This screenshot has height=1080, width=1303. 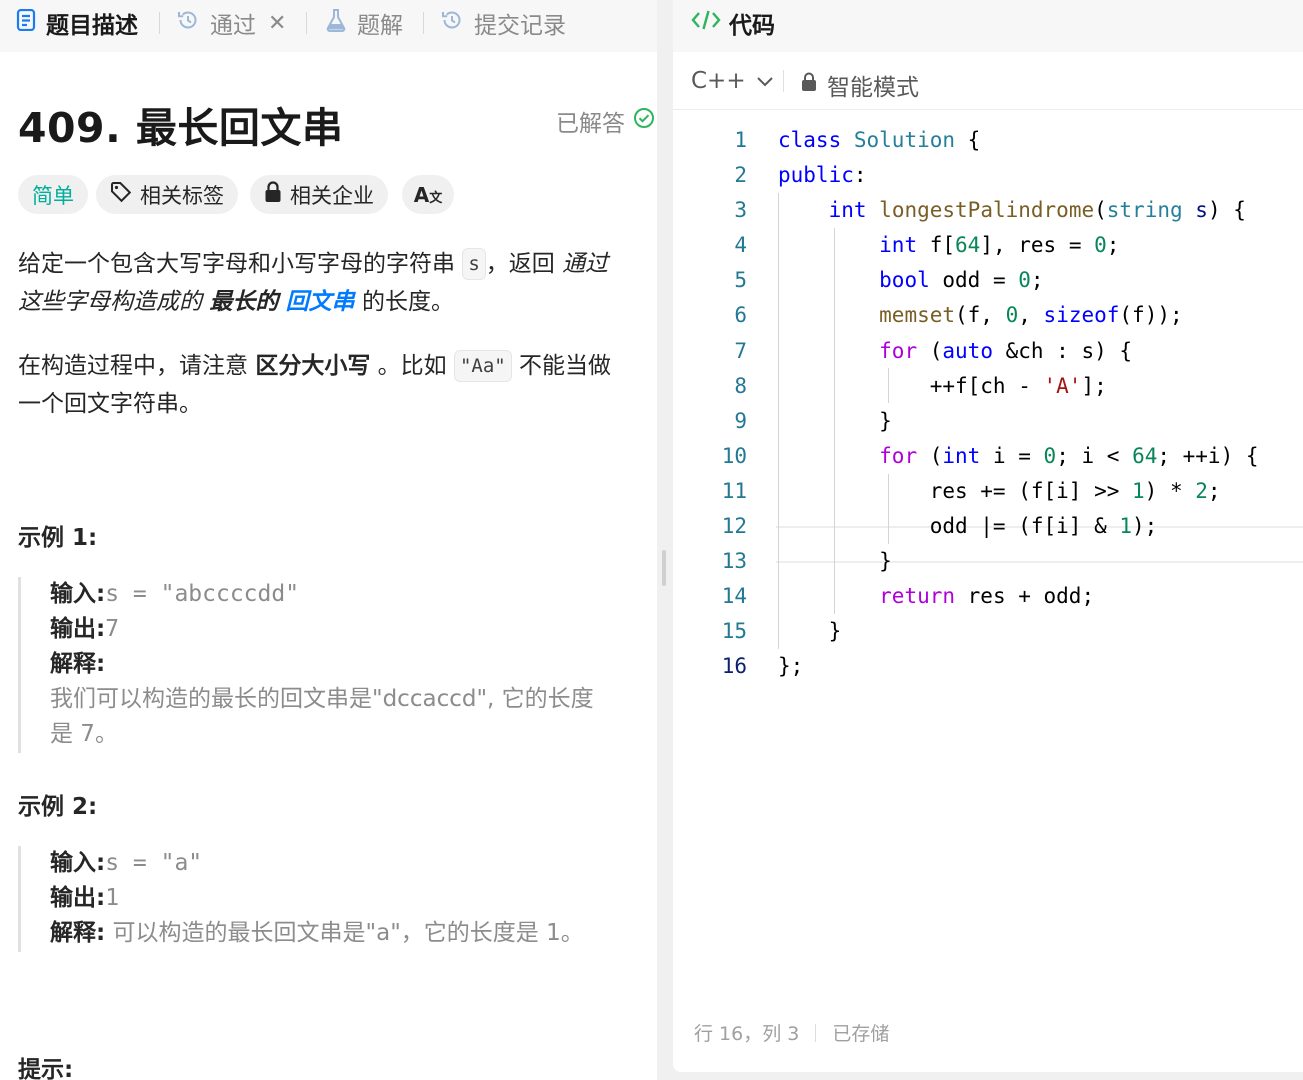 What do you see at coordinates (873, 88) in the screenshot?
I see `smart-mode-label: 智能模式` at bounding box center [873, 88].